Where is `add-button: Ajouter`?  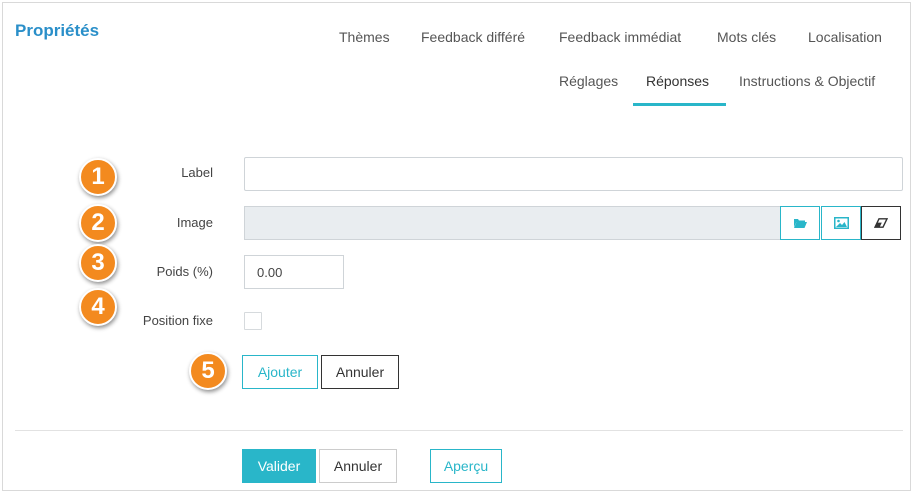 add-button: Ajouter is located at coordinates (280, 372).